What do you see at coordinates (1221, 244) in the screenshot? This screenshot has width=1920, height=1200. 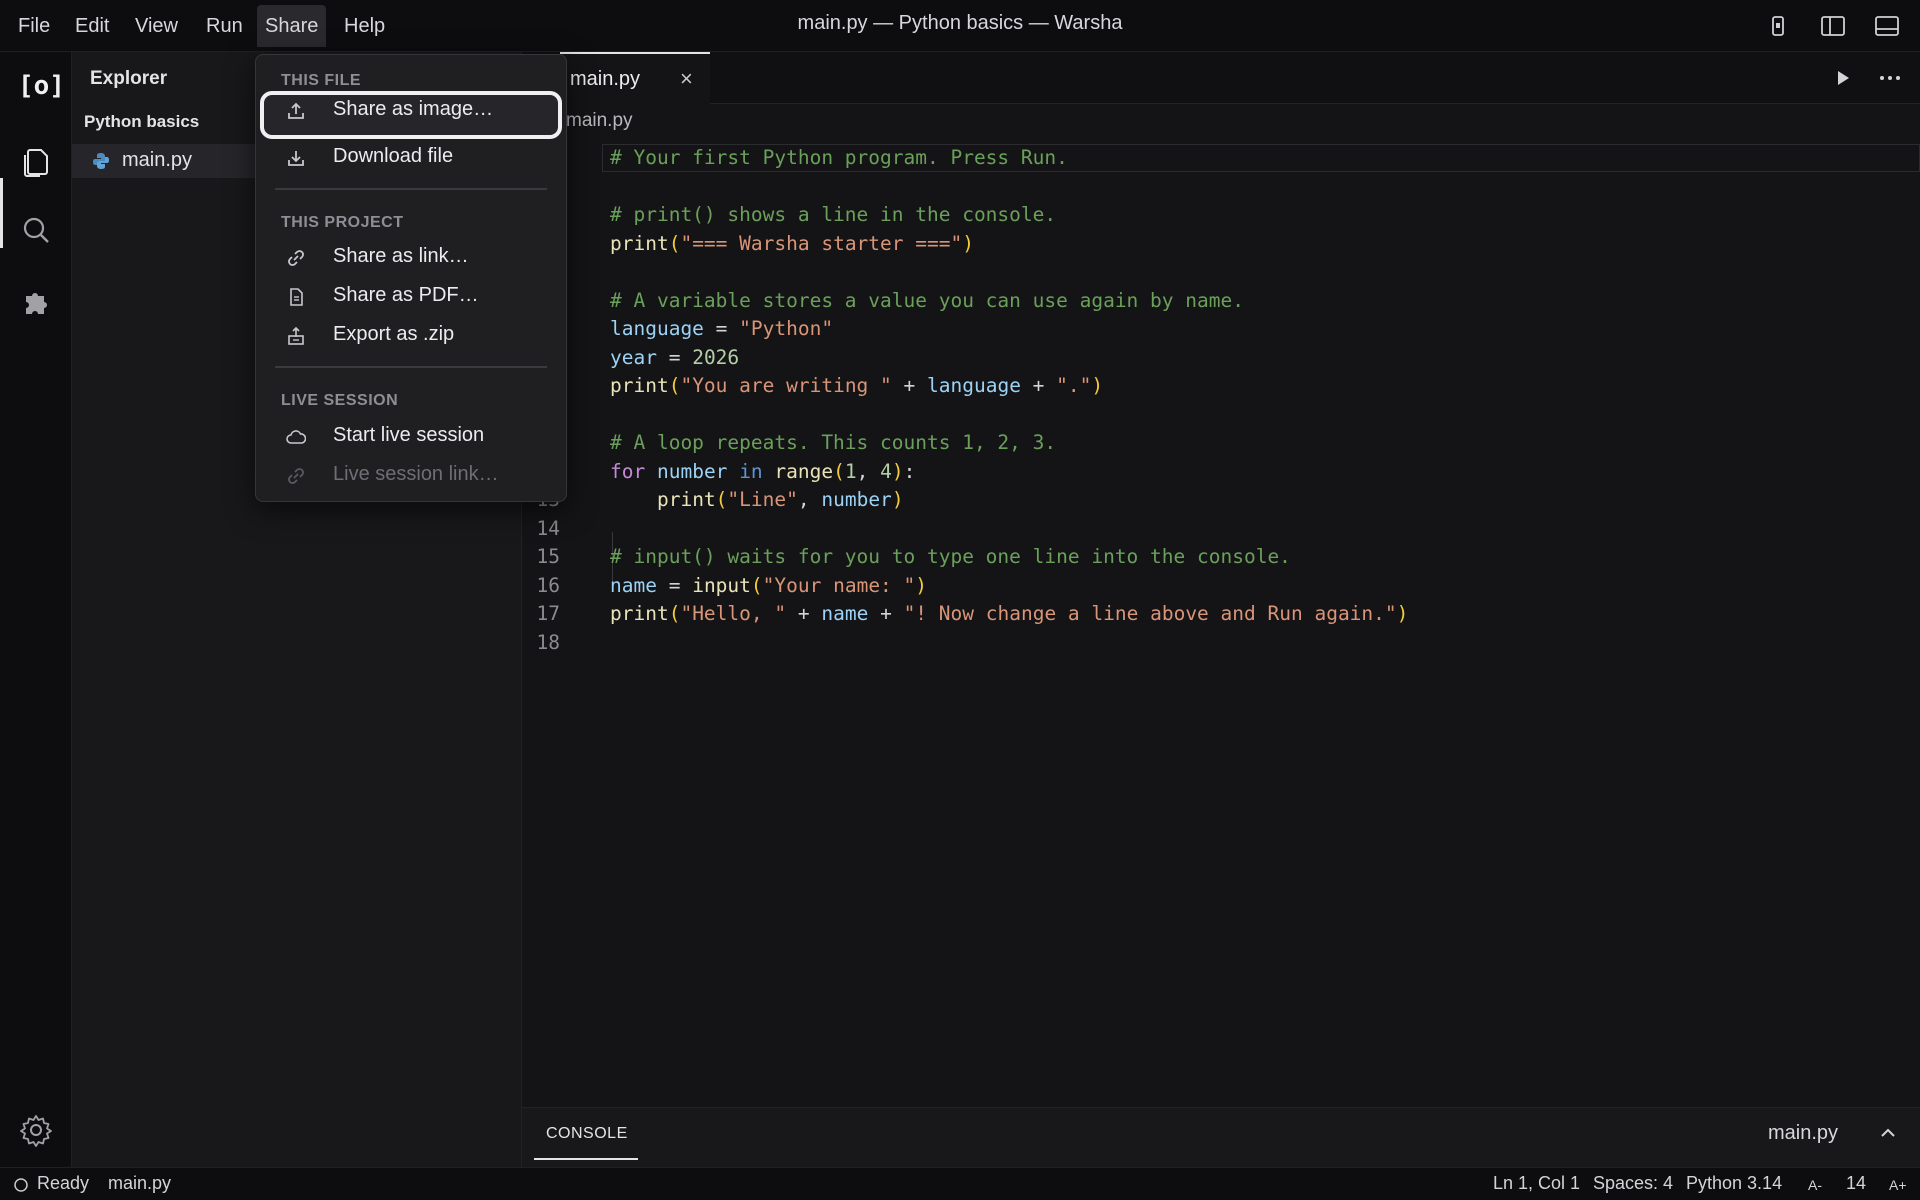 I see `code-line: 4print("=== Warsha starter ===")` at bounding box center [1221, 244].